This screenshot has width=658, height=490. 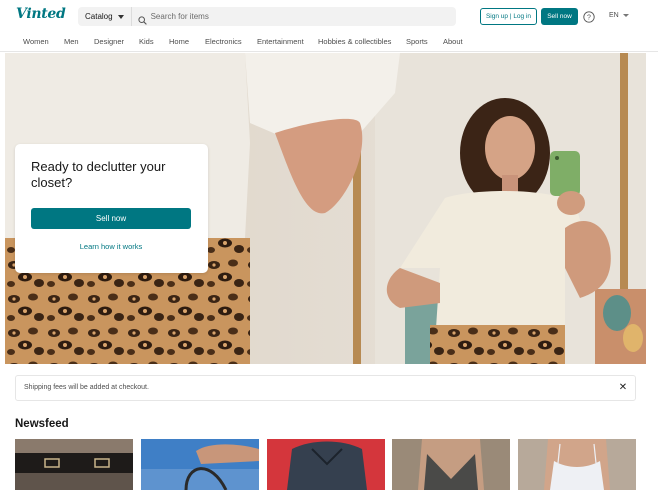 What do you see at coordinates (508, 16) in the screenshot?
I see `signup-login-button: Sign up | Log in` at bounding box center [508, 16].